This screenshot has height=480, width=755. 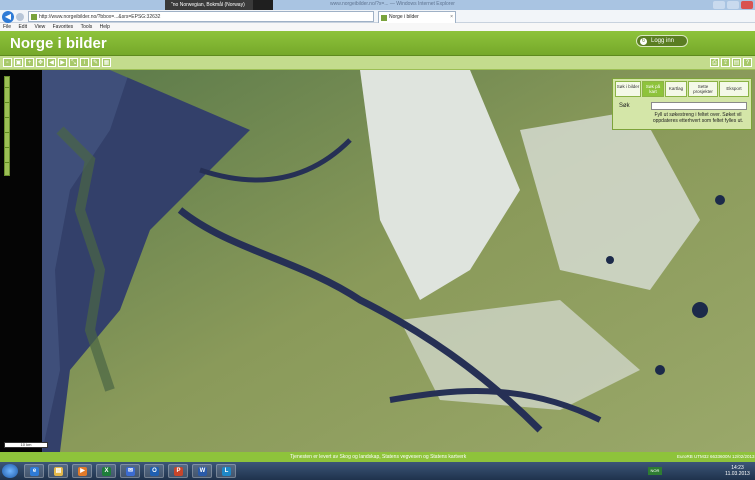 What do you see at coordinates (58, 43) in the screenshot?
I see `site-title: Norge i bilder` at bounding box center [58, 43].